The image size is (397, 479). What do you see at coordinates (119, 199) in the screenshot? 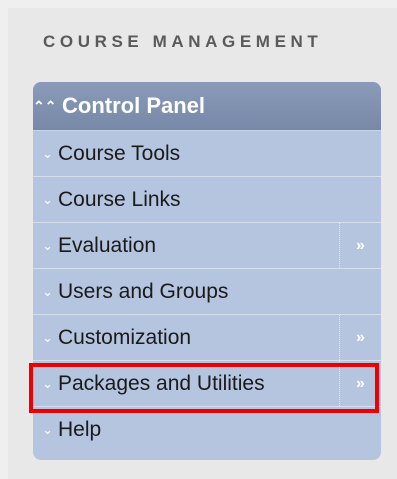
I see `menu-item-label: Course Links` at bounding box center [119, 199].